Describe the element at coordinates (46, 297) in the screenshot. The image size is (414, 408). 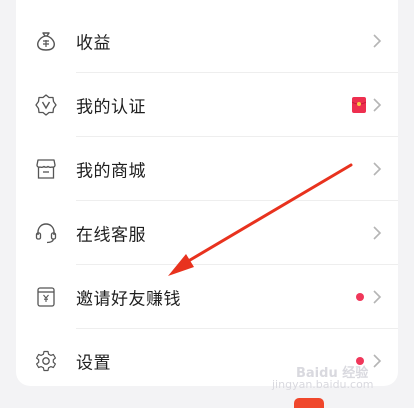
I see `yuan-bag-icon` at that location.